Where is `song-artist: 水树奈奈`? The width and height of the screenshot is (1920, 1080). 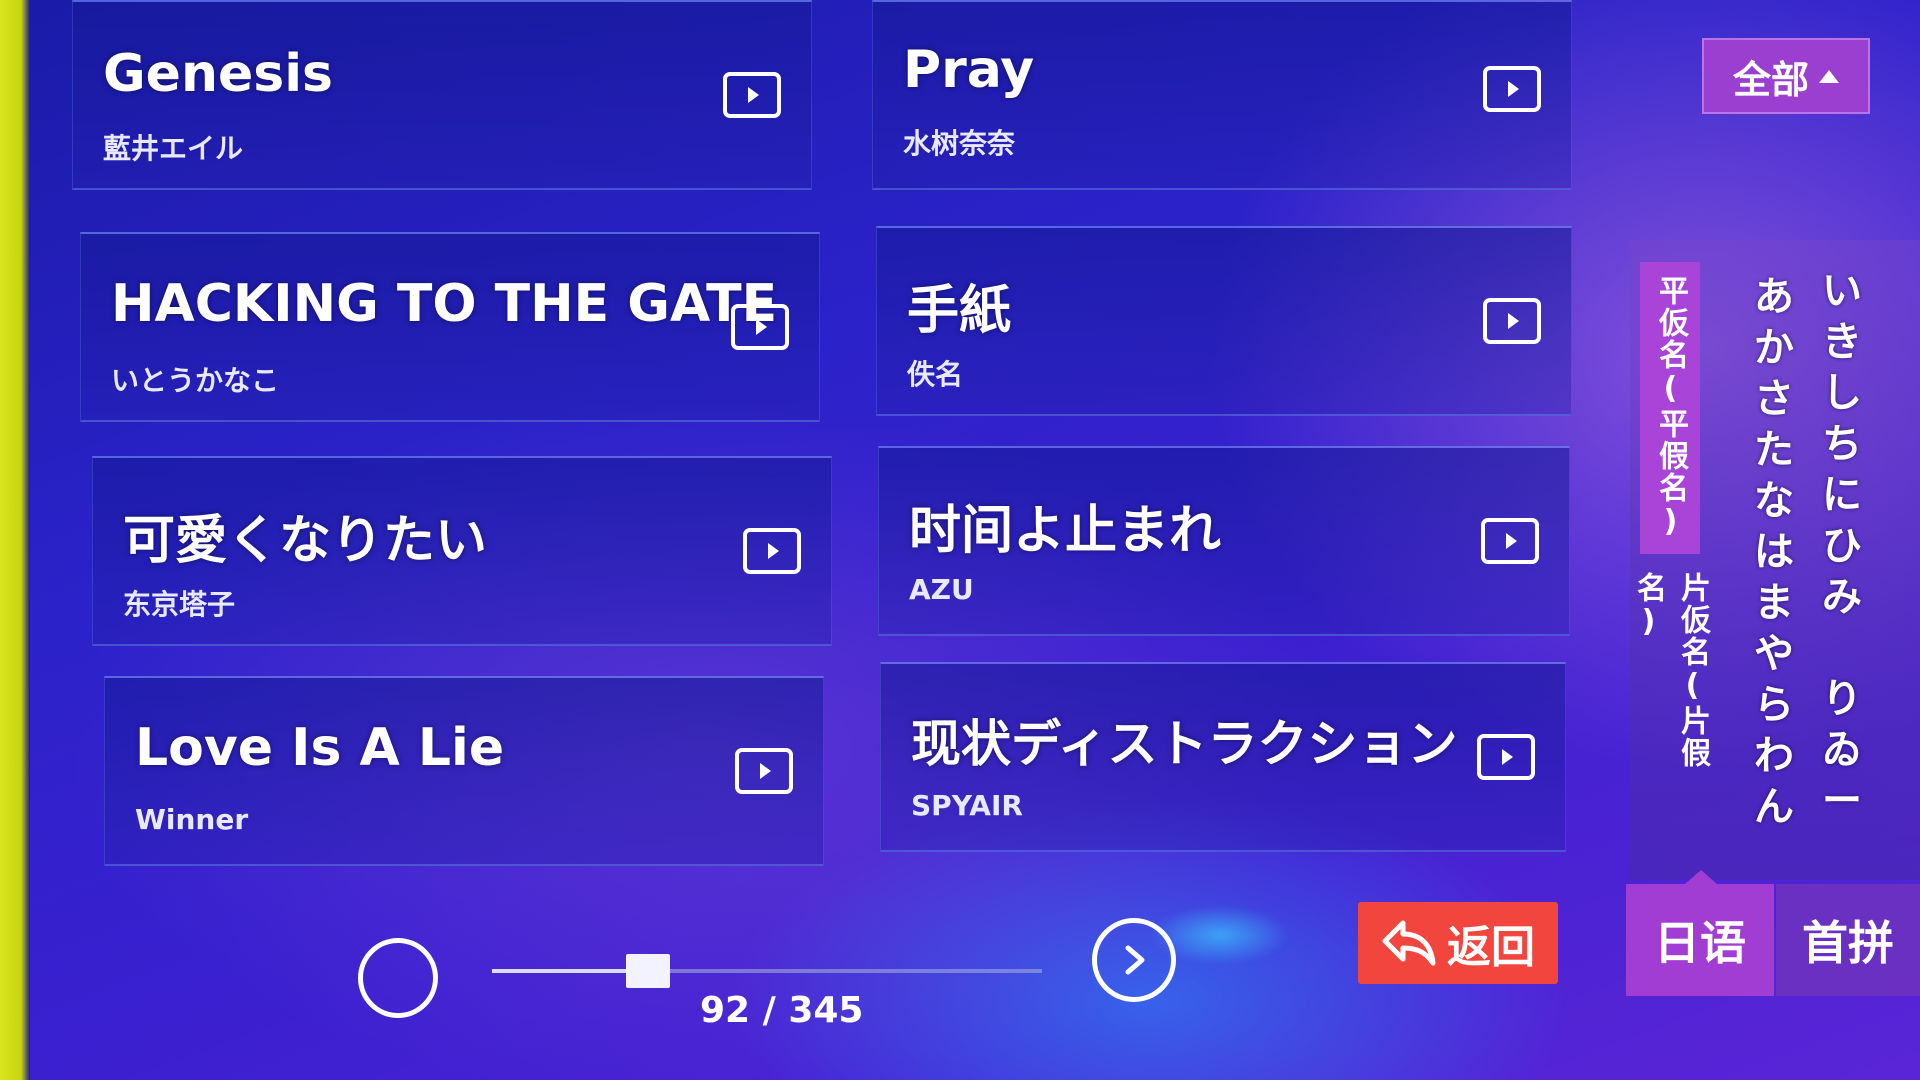
song-artist: 水树奈奈 is located at coordinates (959, 143).